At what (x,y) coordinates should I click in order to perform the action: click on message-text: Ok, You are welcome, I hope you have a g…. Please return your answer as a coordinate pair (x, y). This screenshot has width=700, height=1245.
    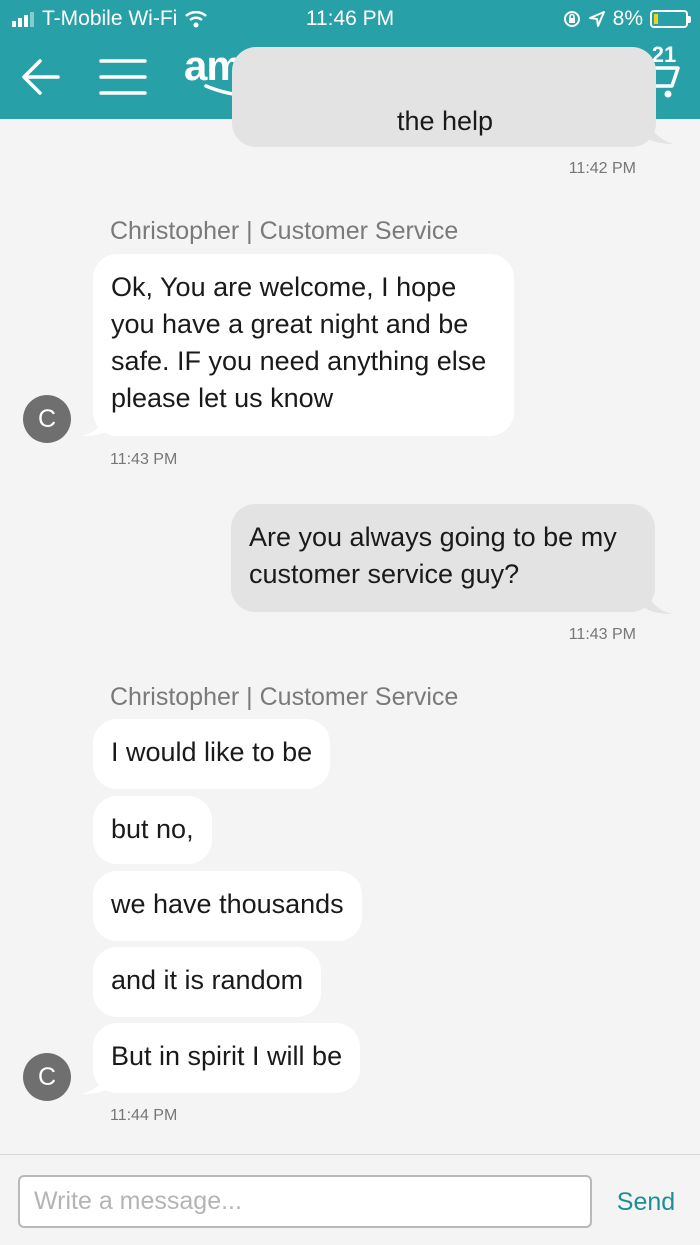
    Looking at the image, I should click on (299, 342).